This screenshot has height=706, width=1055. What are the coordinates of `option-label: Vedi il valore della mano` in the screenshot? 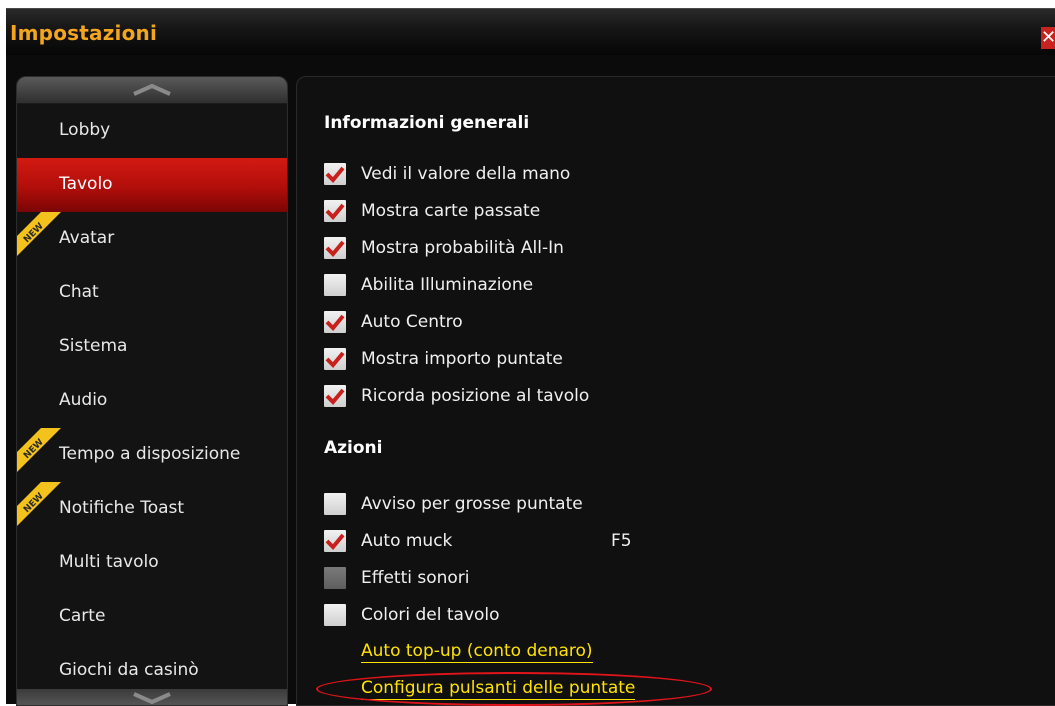 It's located at (466, 174).